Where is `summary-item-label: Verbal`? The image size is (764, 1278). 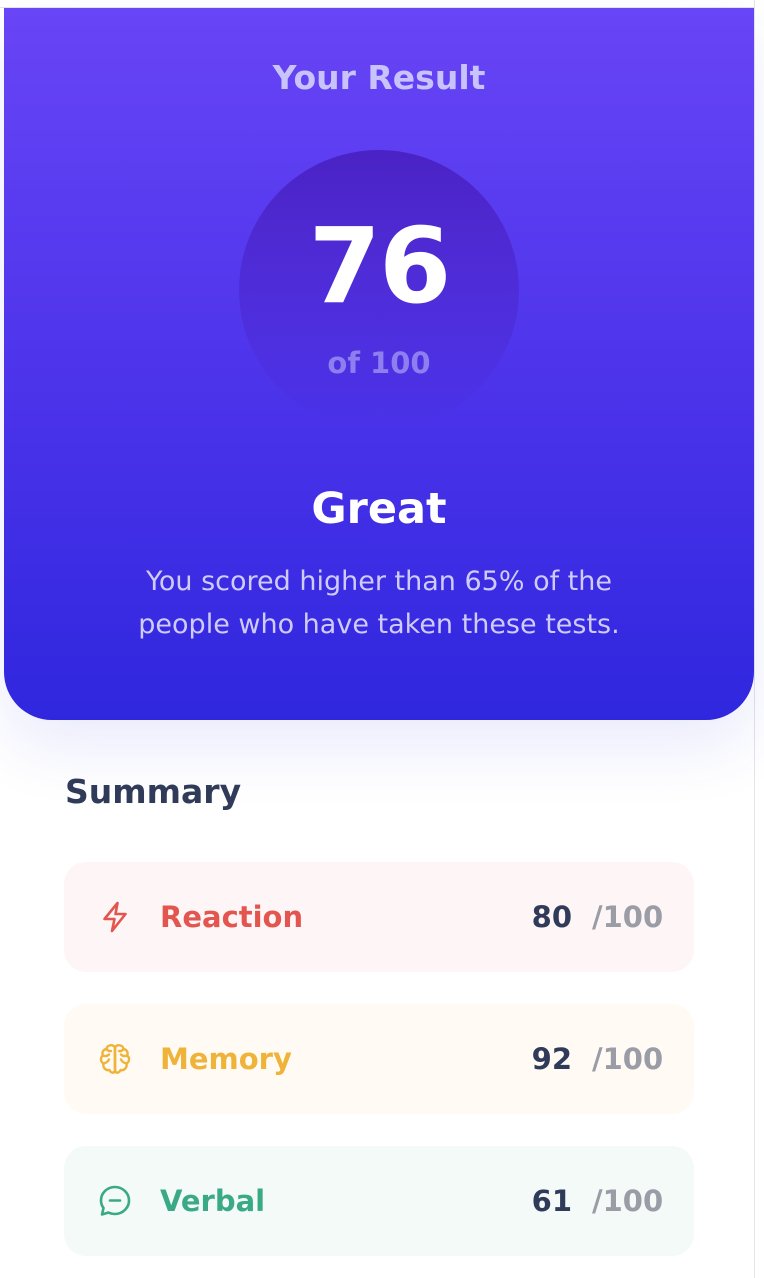
summary-item-label: Verbal is located at coordinates (213, 1201).